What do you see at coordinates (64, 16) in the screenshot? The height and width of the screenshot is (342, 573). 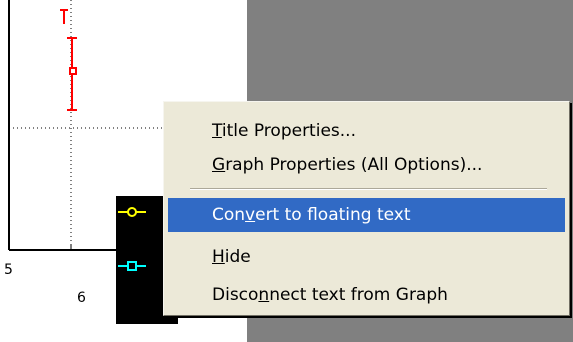 I see `red-data-marks` at bounding box center [64, 16].